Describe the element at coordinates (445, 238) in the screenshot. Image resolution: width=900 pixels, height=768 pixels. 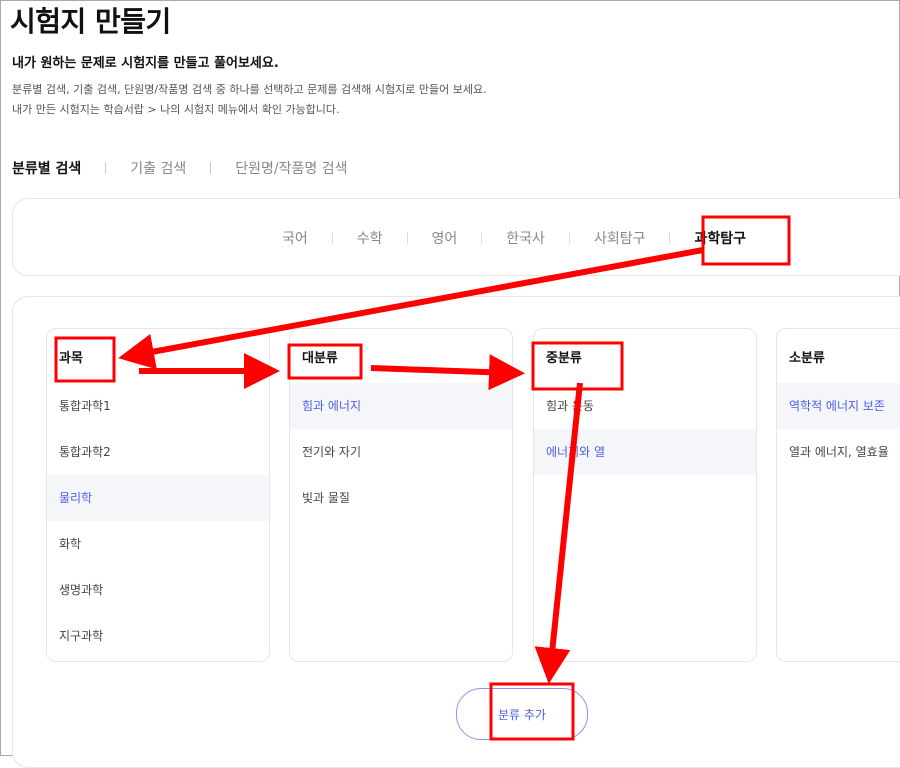
I see `subject-tab-english: 영어` at that location.